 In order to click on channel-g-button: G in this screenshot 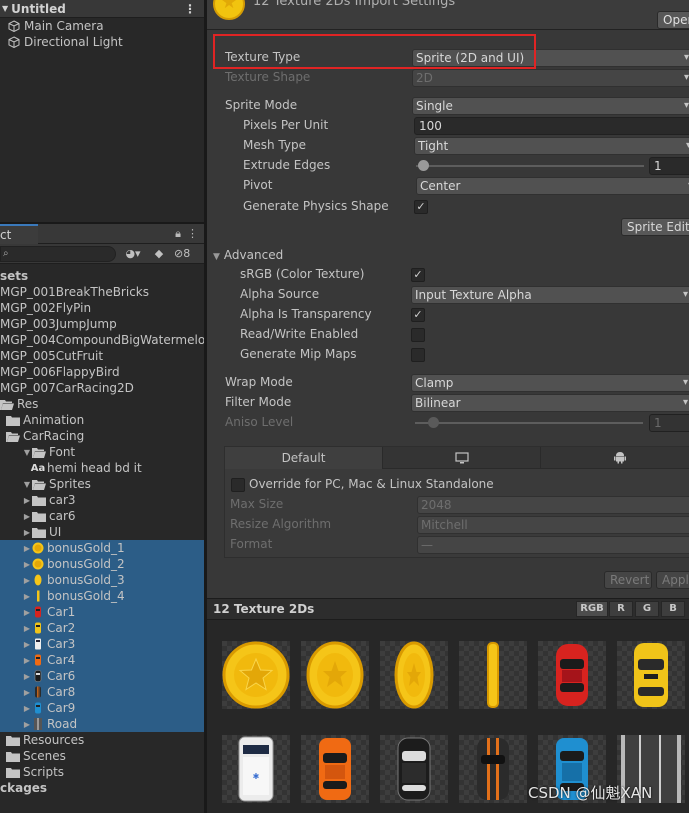, I will do `click(647, 609)`.